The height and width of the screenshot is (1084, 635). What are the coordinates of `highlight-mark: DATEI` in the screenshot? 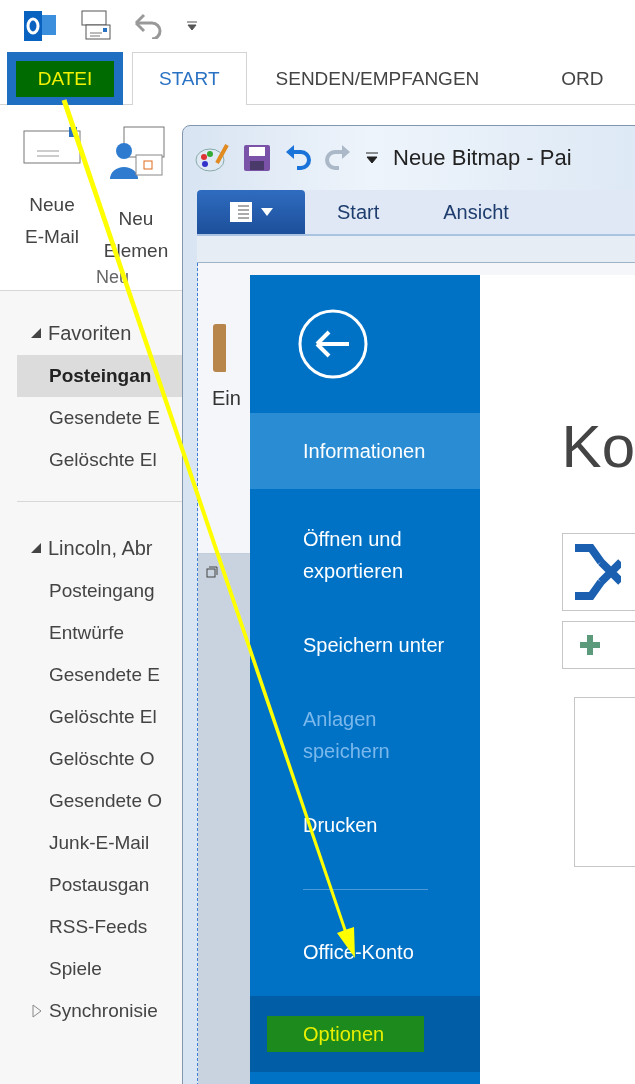 It's located at (65, 78).